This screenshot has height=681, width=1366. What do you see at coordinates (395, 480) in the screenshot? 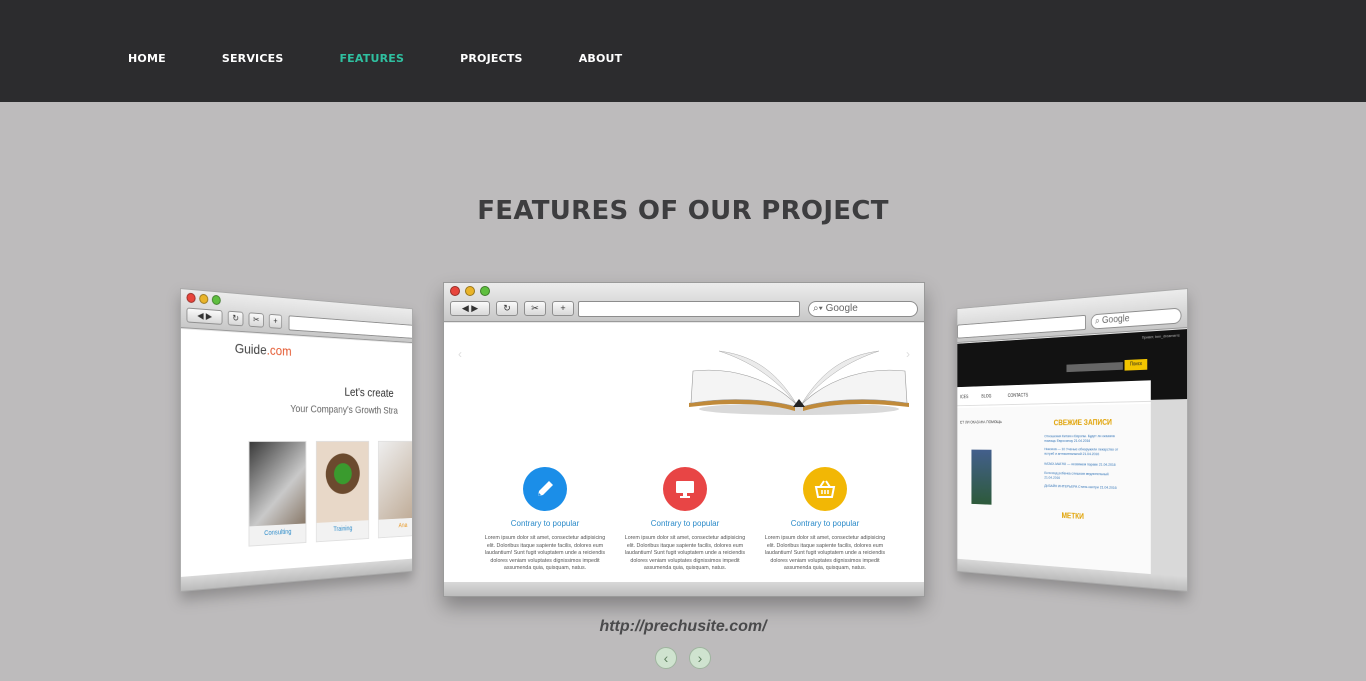
I see `hands-image` at bounding box center [395, 480].